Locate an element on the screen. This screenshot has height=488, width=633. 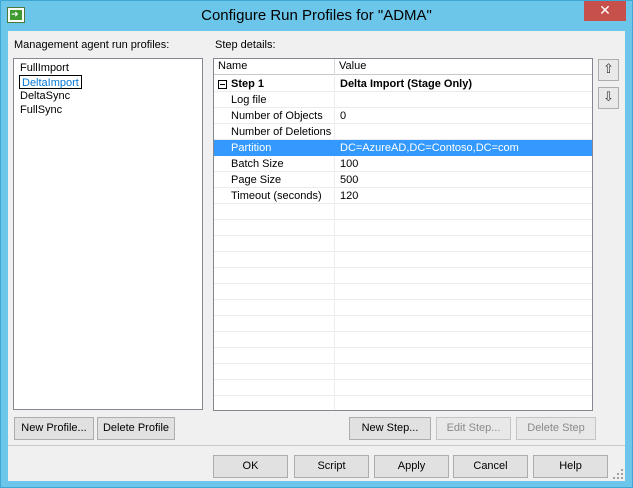
help-button: Help is located at coordinates (570, 466).